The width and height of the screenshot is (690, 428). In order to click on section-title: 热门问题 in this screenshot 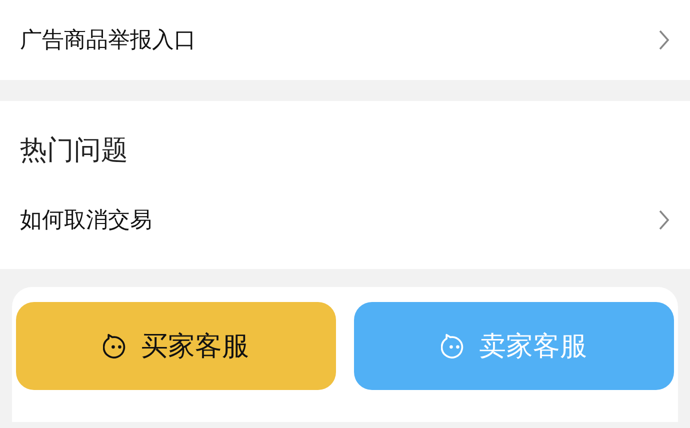, I will do `click(74, 151)`.